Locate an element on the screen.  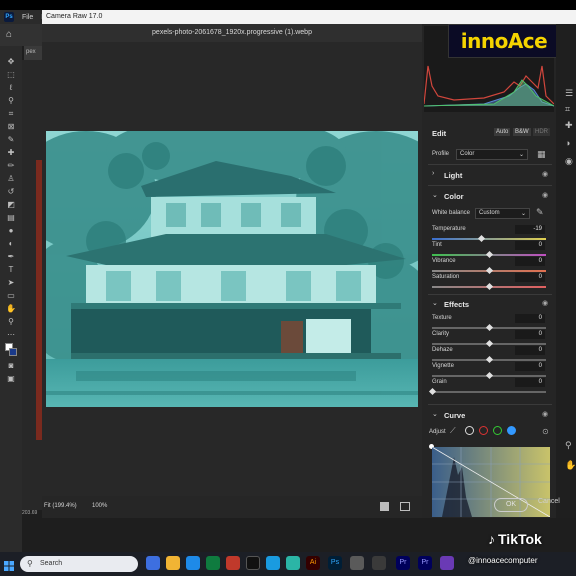
dodge-tool-icon: ◐ is located at coordinates (11, 243).